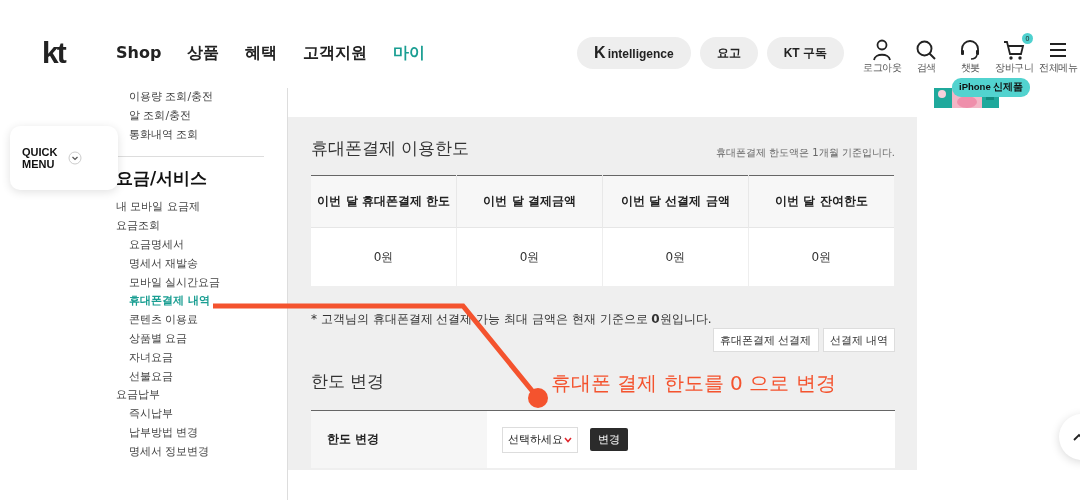  What do you see at coordinates (858, 340) in the screenshot?
I see `outline-button: 선결제 내역` at bounding box center [858, 340].